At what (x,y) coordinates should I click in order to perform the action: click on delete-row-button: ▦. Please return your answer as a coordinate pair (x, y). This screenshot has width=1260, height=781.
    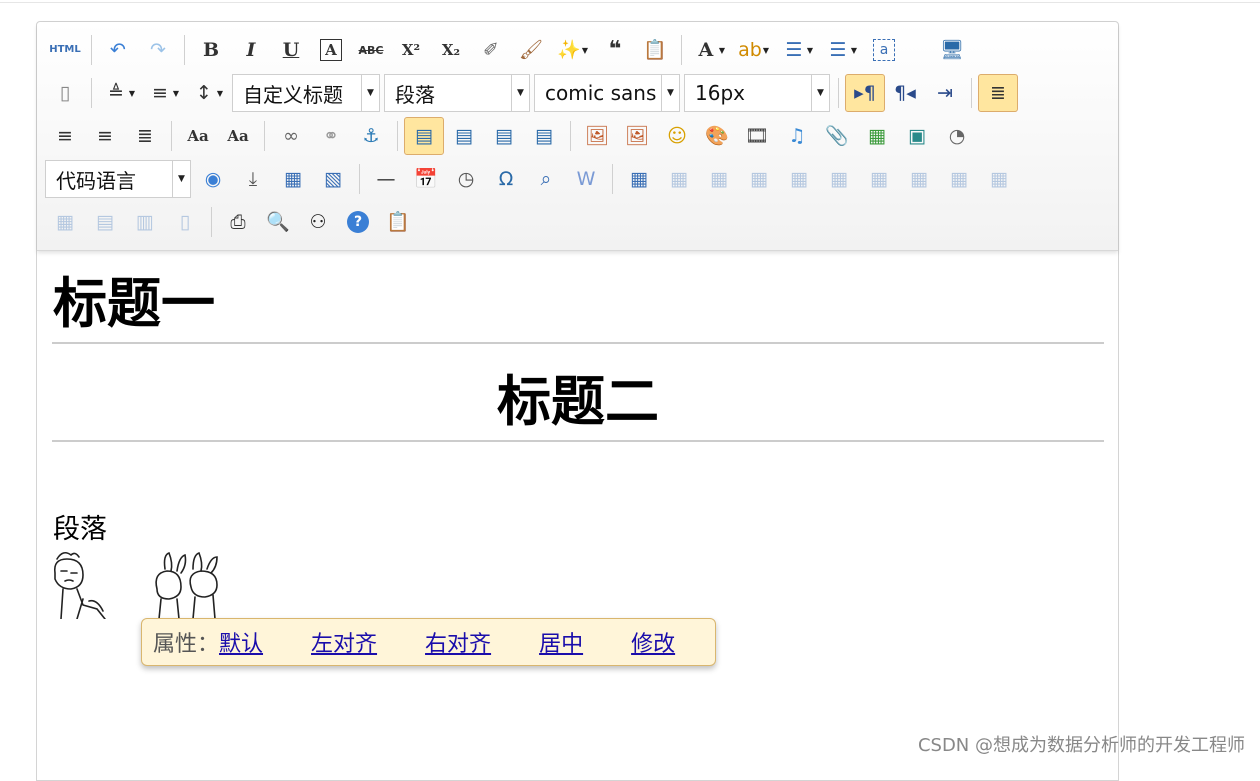
    Looking at the image, I should click on (799, 179).